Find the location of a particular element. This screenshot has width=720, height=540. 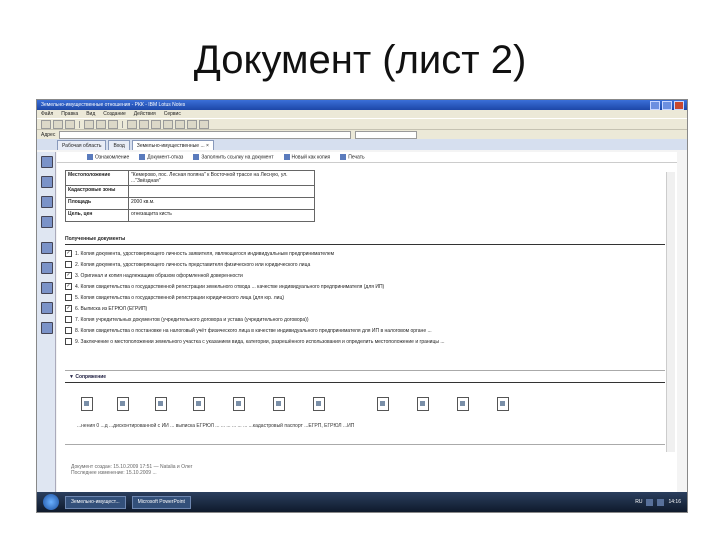

bookmark-calendar-icon is located at coordinates (47, 182).